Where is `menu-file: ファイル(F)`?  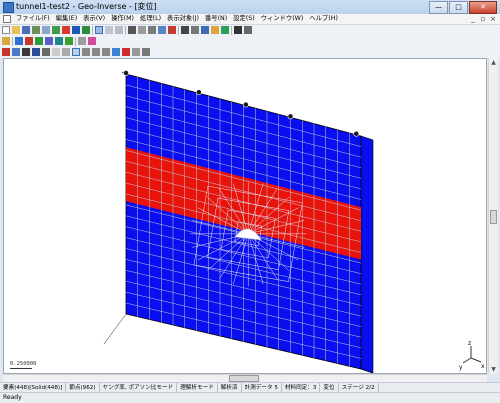 menu-file: ファイル(F) is located at coordinates (33, 19).